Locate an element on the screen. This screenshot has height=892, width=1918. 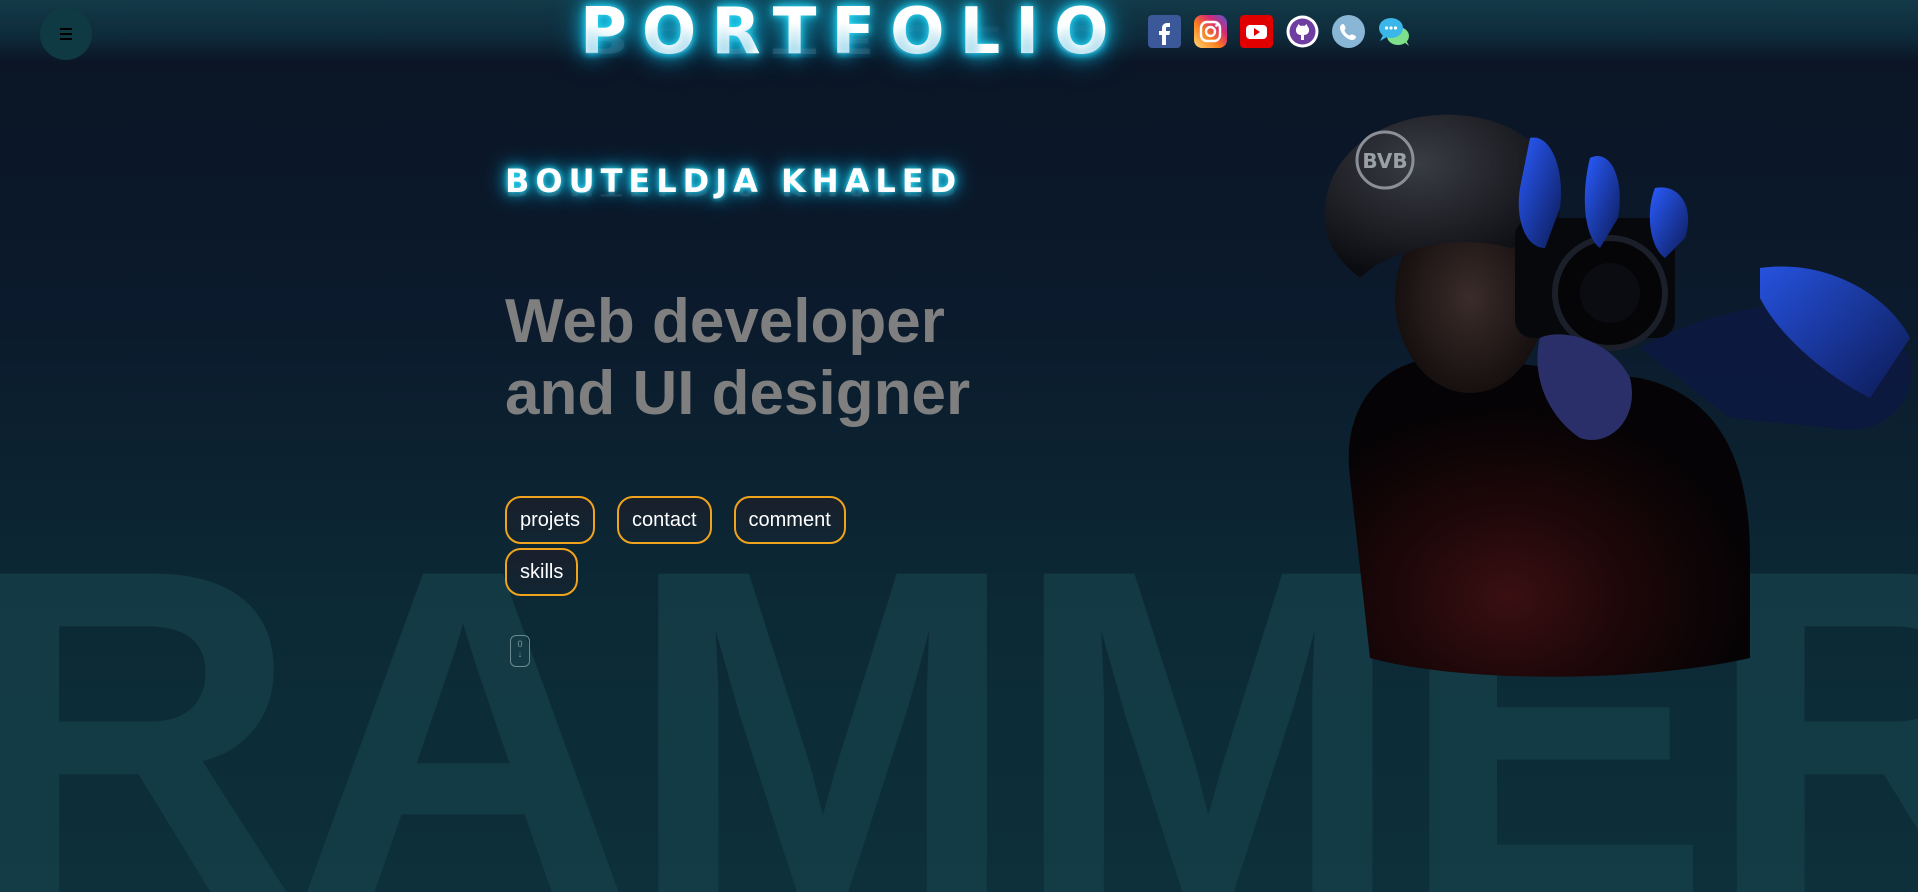
developer-name-reflection: BOUTELDJA KHALED is located at coordinates (734, 190).